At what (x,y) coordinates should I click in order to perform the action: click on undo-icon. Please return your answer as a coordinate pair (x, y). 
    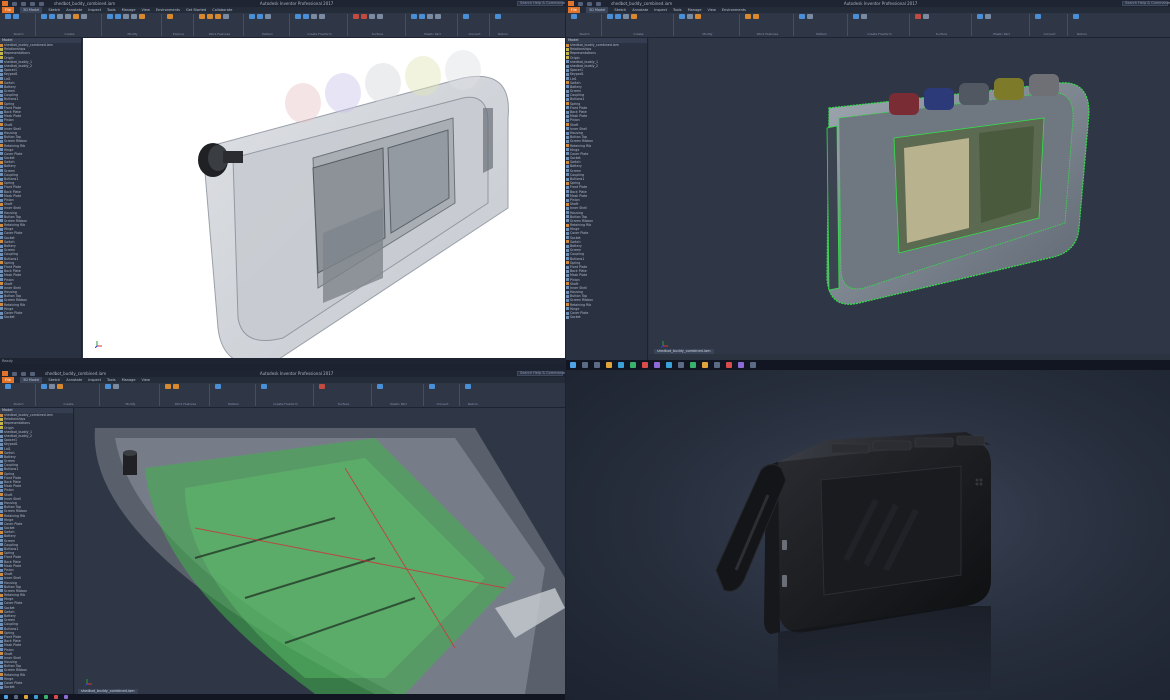
    Looking at the image, I should click on (41, 3).